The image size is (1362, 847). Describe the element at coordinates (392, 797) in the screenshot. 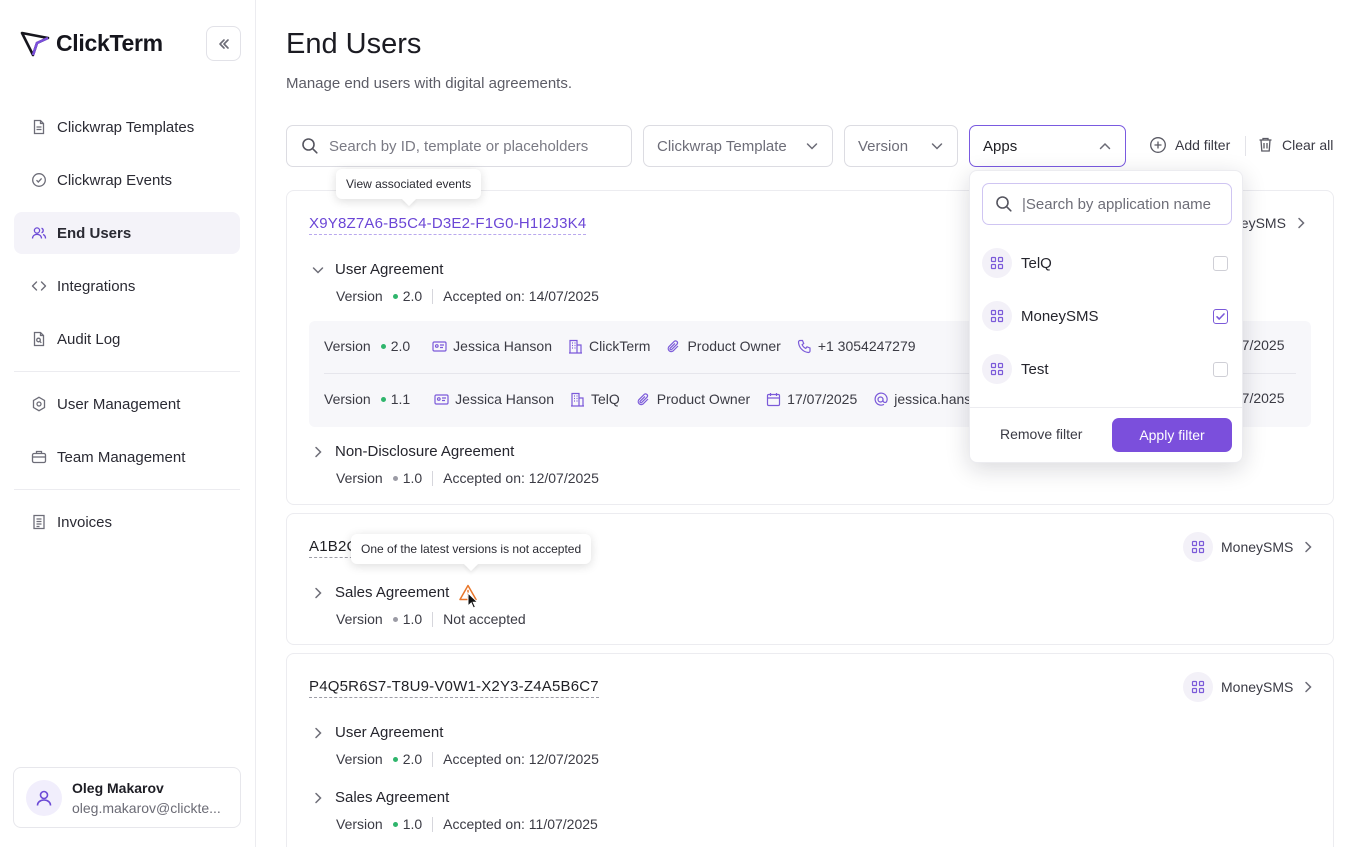

I see `agreement-name: Sales Agreement` at that location.